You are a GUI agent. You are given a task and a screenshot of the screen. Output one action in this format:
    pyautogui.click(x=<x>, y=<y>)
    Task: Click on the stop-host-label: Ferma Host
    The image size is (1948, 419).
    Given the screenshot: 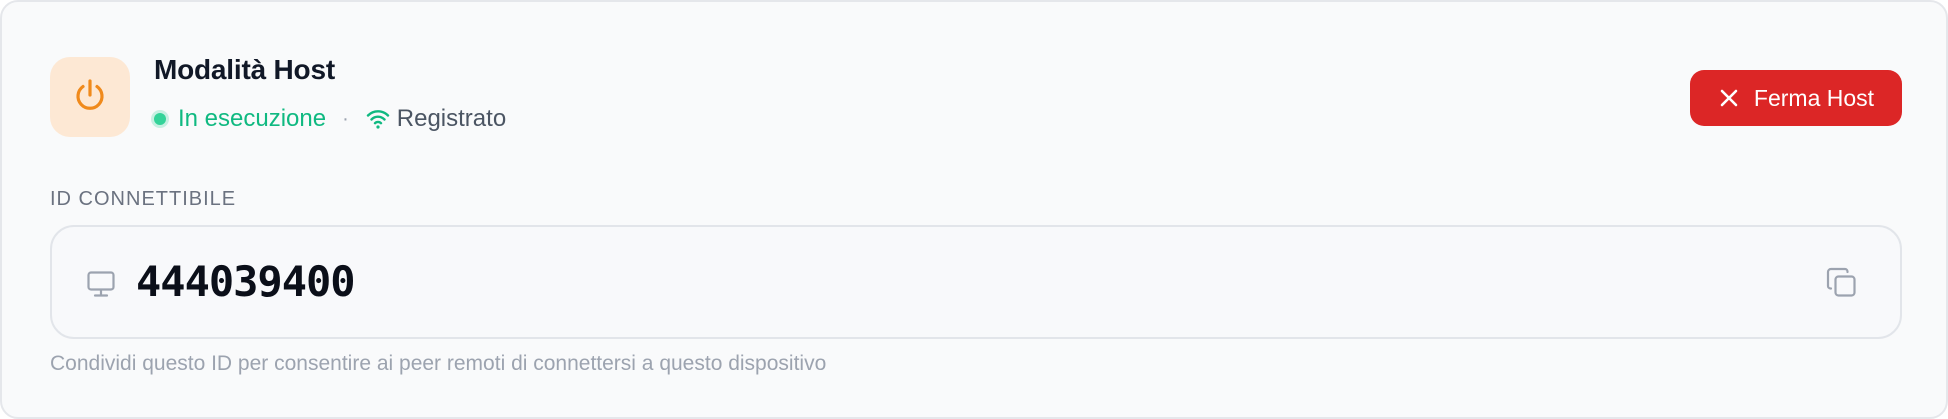 What is the action you would take?
    pyautogui.click(x=1814, y=97)
    